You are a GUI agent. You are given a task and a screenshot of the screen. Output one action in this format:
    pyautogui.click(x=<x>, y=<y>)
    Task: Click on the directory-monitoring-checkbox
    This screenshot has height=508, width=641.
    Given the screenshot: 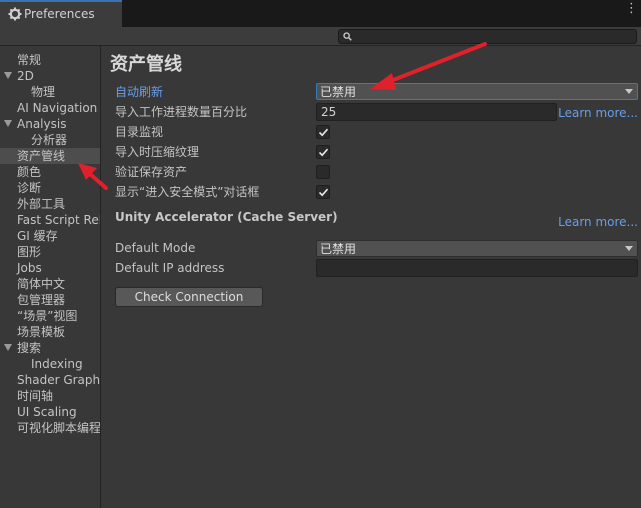 What is the action you would take?
    pyautogui.click(x=323, y=132)
    